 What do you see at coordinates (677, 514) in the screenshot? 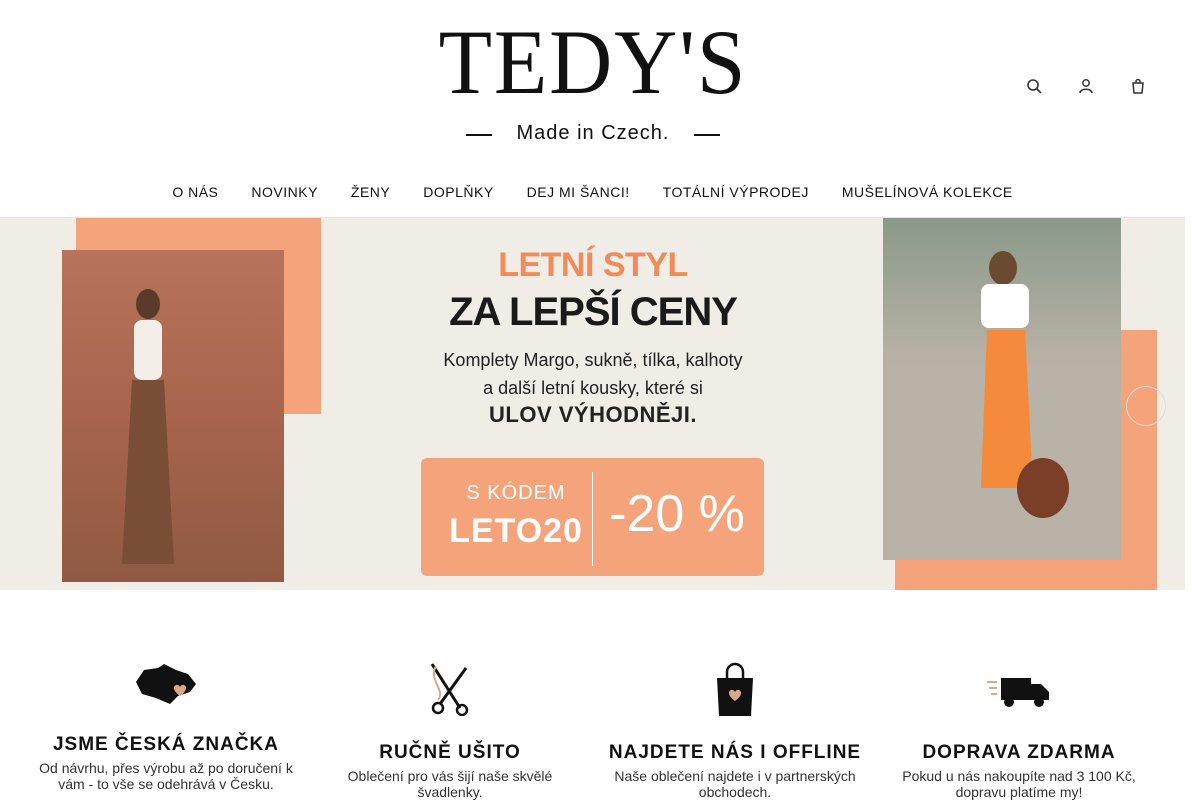
I see `promo-discount: -20 %` at bounding box center [677, 514].